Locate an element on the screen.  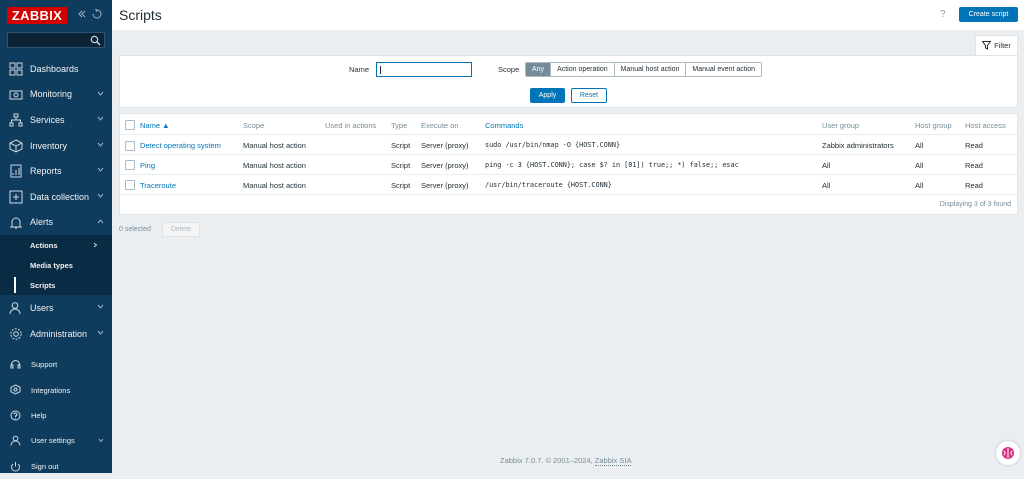
reports-icon is located at coordinates (16, 171).